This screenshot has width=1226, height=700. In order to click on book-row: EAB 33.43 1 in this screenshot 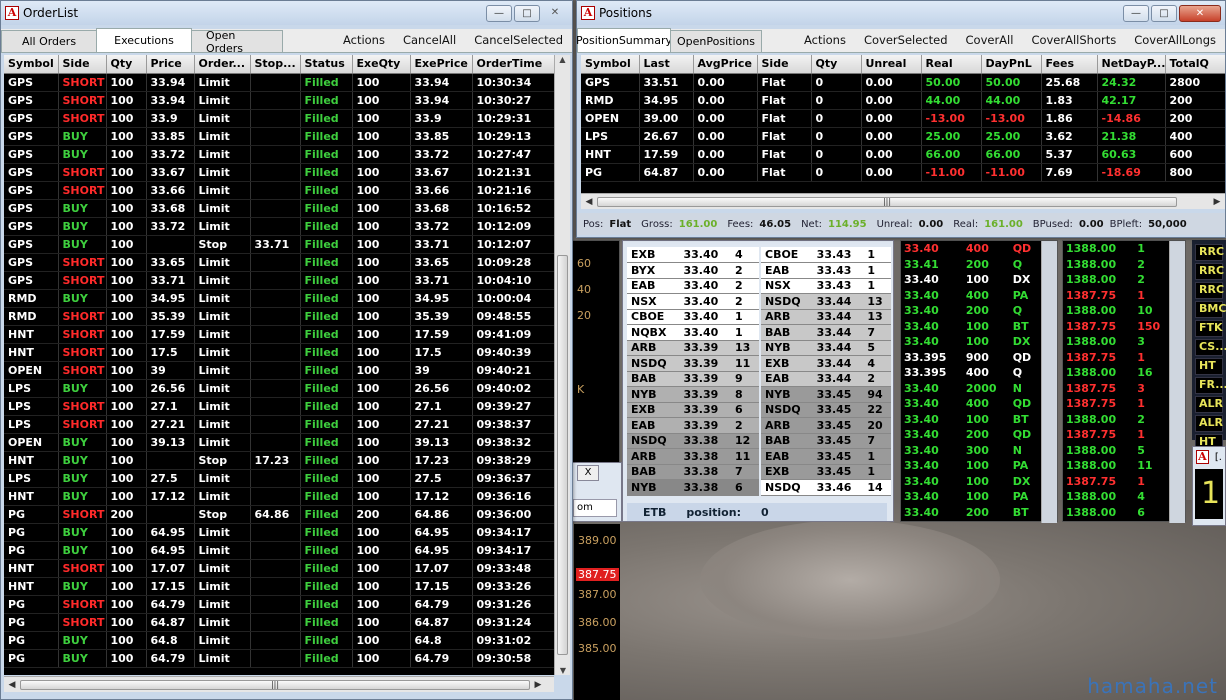, I will do `click(826, 270)`.